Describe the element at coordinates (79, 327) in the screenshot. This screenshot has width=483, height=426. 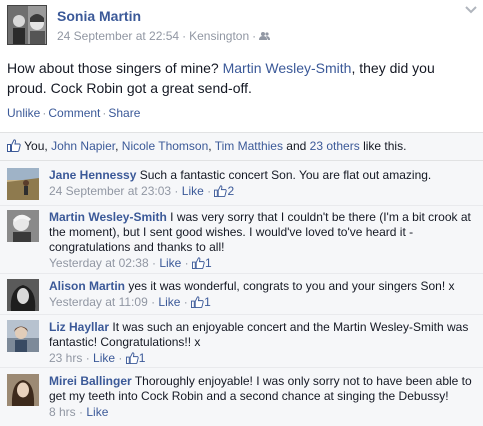
I see `comment-author: Liz Hayllar` at that location.